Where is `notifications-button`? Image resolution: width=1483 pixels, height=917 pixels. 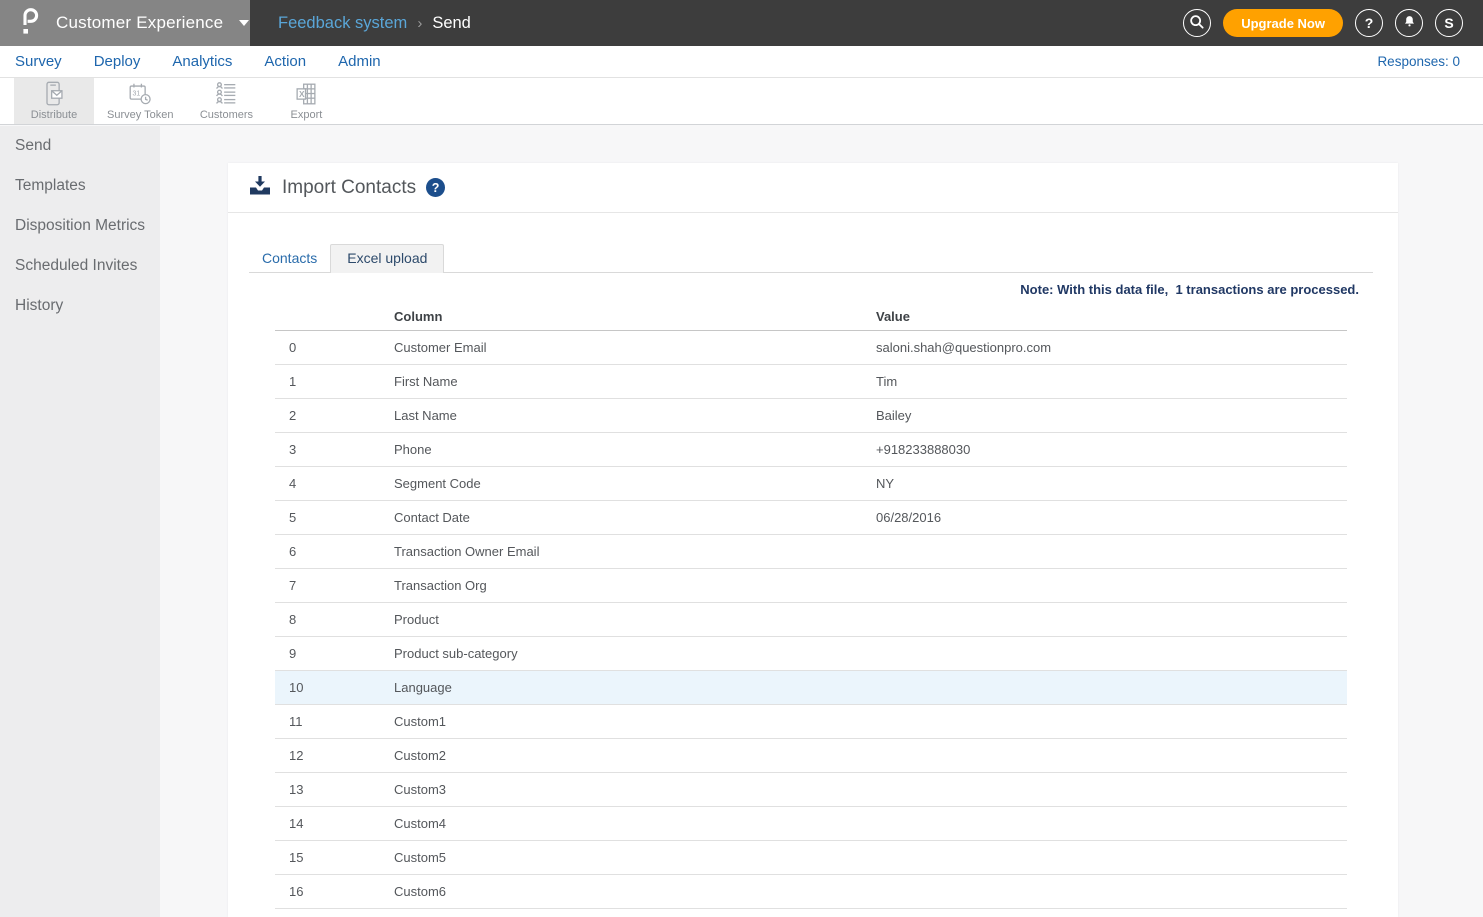 notifications-button is located at coordinates (1409, 23).